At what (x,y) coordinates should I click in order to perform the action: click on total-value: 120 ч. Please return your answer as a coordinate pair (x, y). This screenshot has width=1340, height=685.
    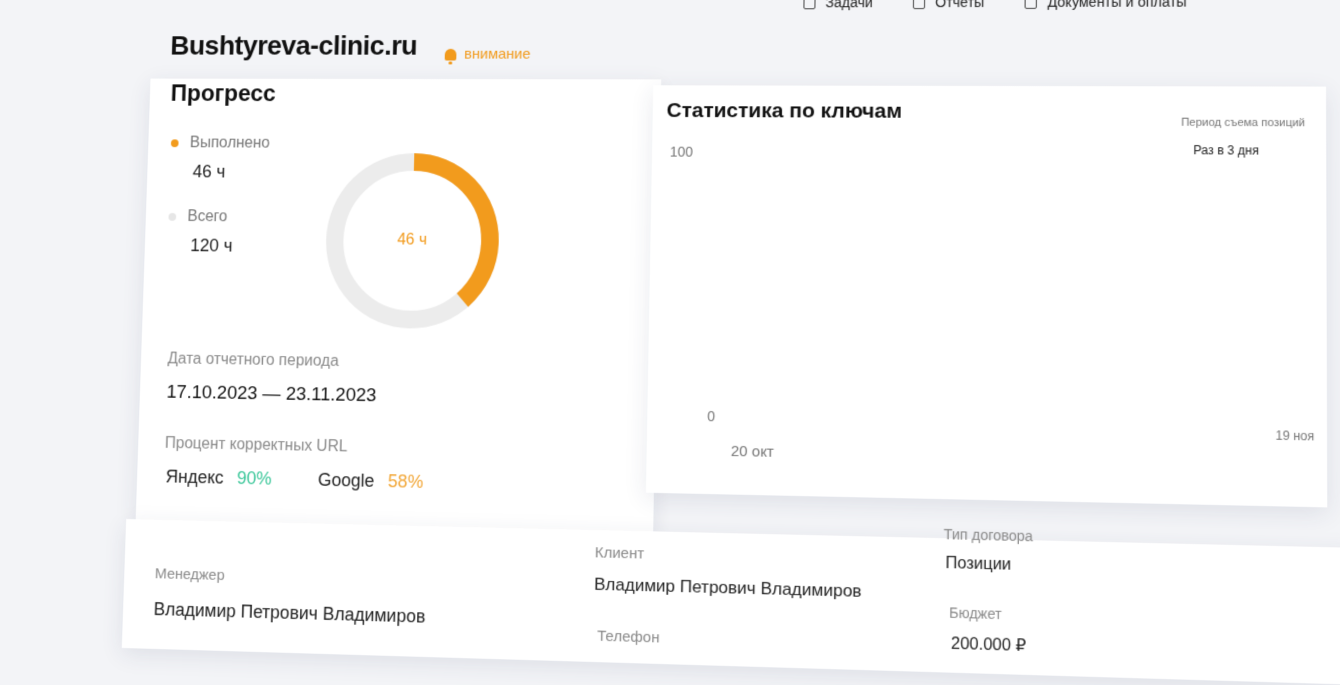
    Looking at the image, I should click on (211, 245).